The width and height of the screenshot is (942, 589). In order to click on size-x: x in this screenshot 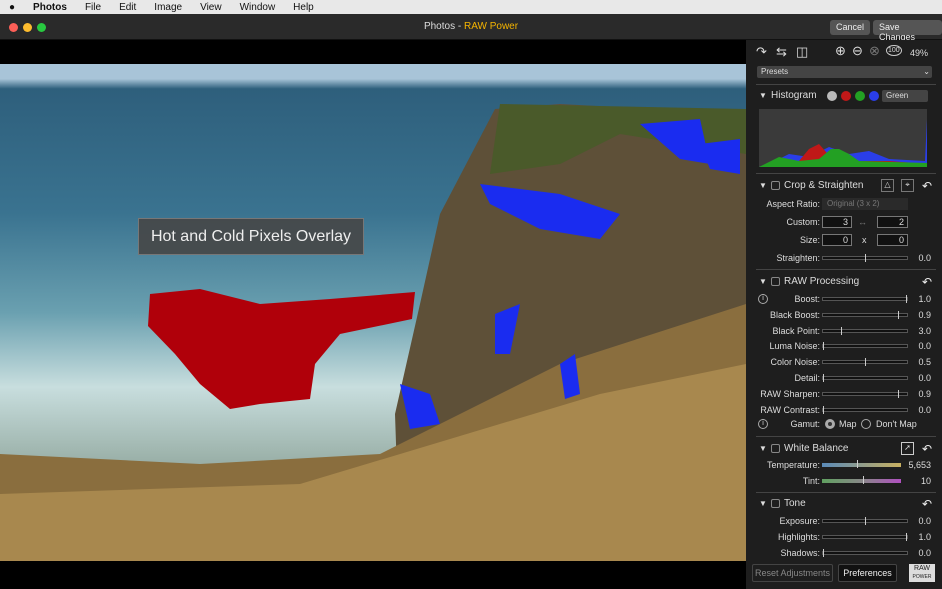, I will do `click(864, 240)`.